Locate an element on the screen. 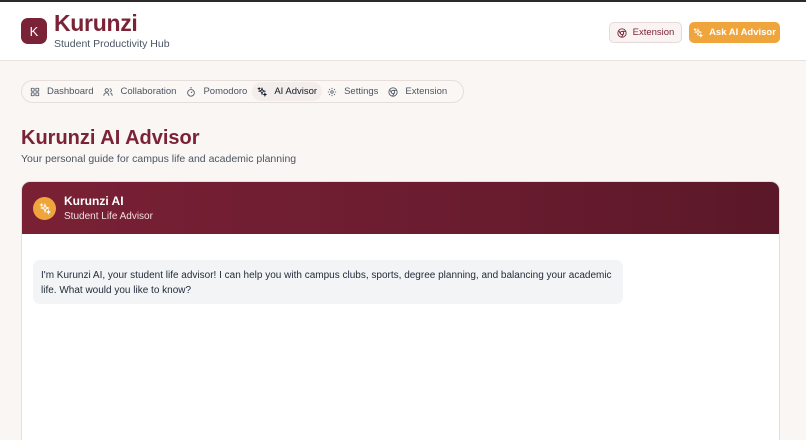 This screenshot has height=440, width=806. page-title: Kurunzi AI Advisor is located at coordinates (110, 138).